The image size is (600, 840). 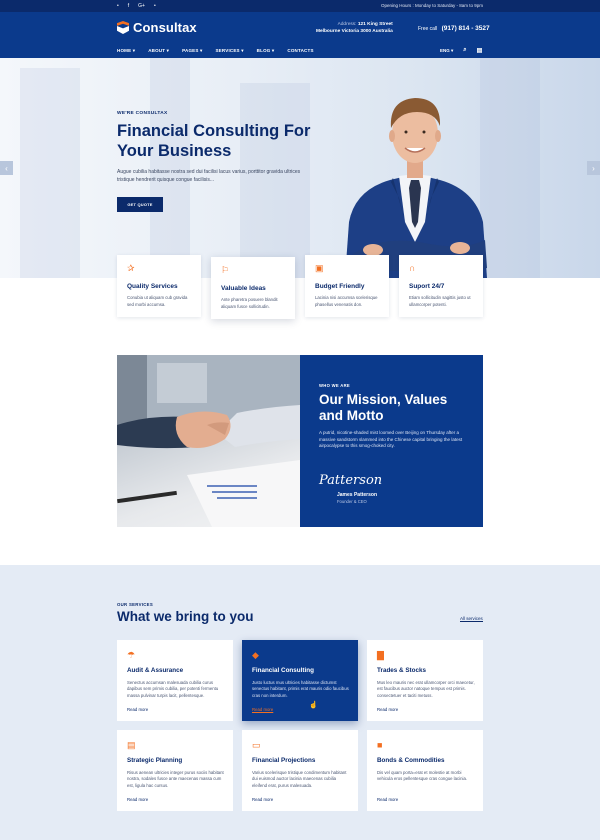 I want to click on language-select: ENG ▾, so click(x=446, y=51).